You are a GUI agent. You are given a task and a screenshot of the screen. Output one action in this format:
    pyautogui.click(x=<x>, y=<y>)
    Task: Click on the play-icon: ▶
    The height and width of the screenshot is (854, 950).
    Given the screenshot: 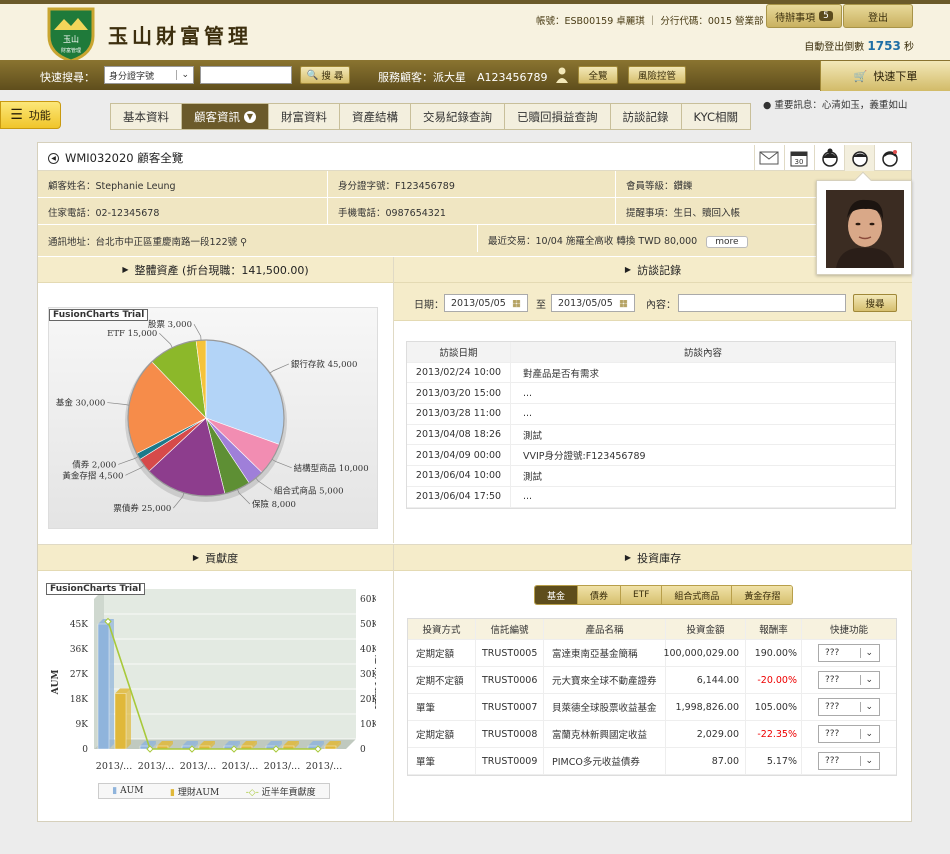 What is the action you would take?
    pyautogui.click(x=628, y=557)
    